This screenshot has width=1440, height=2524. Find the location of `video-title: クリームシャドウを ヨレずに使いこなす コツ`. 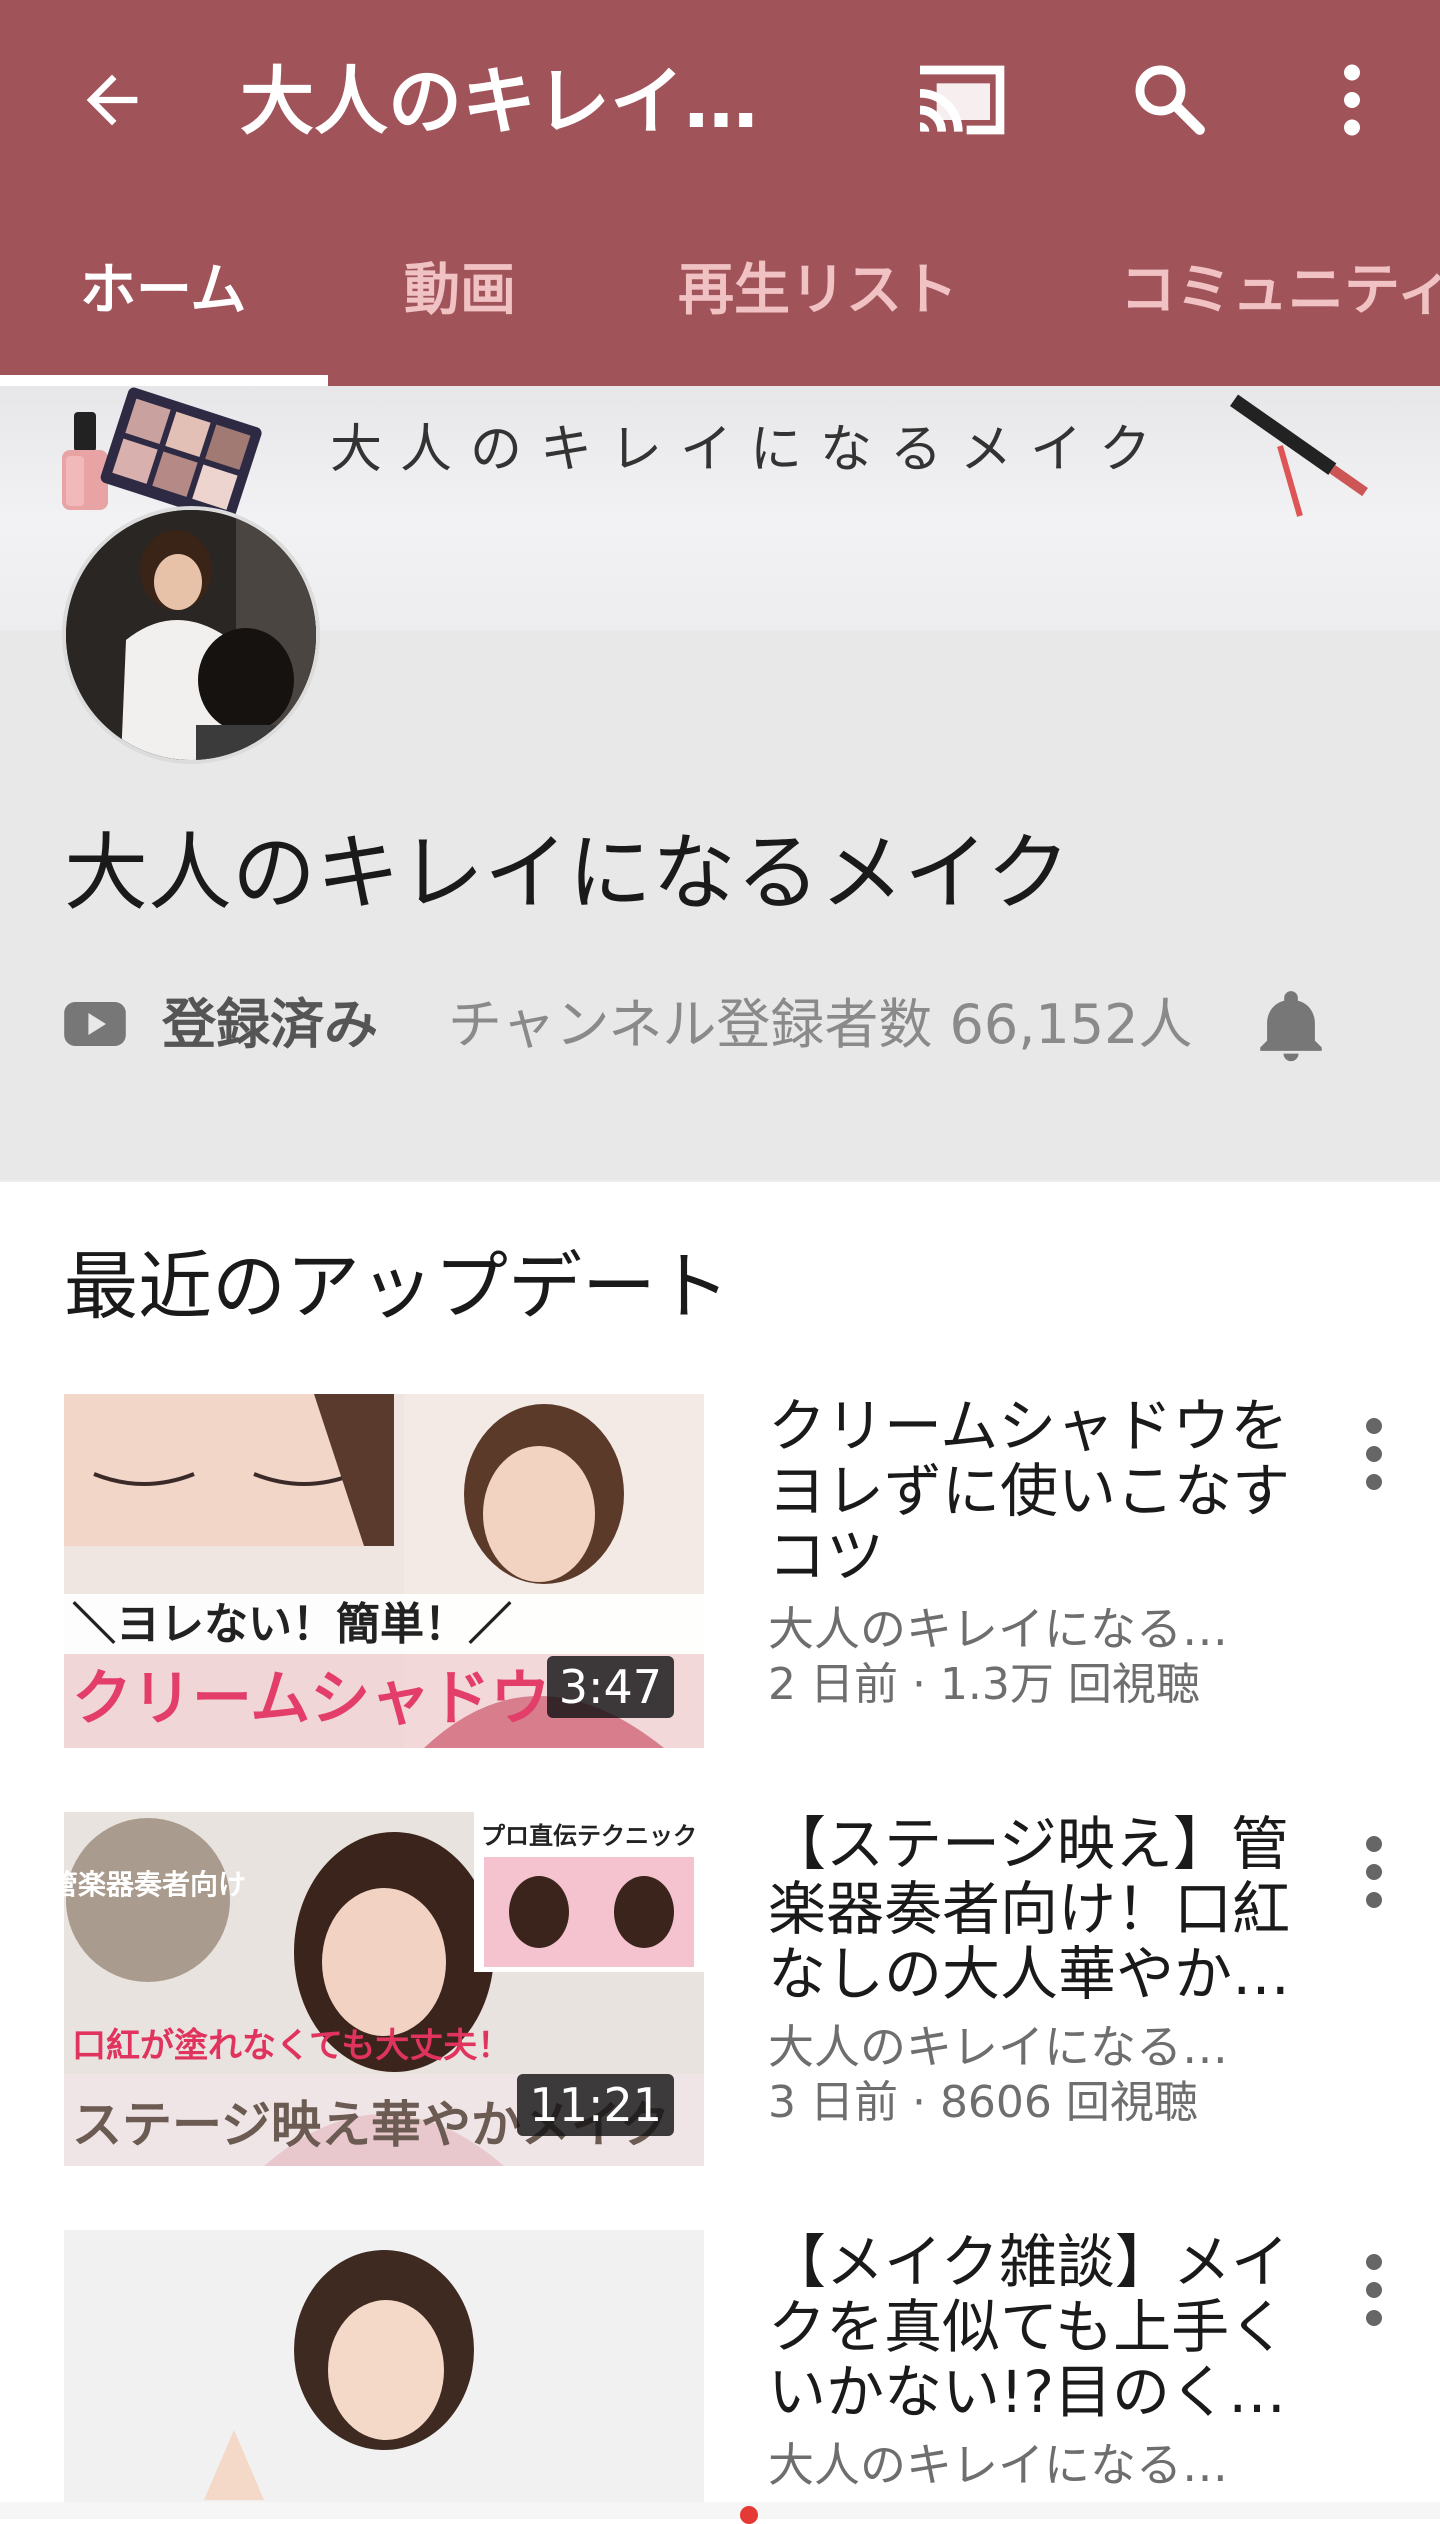

video-title: クリームシャドウを ヨレずに使いこなす コツ is located at coordinates (1068, 1491).